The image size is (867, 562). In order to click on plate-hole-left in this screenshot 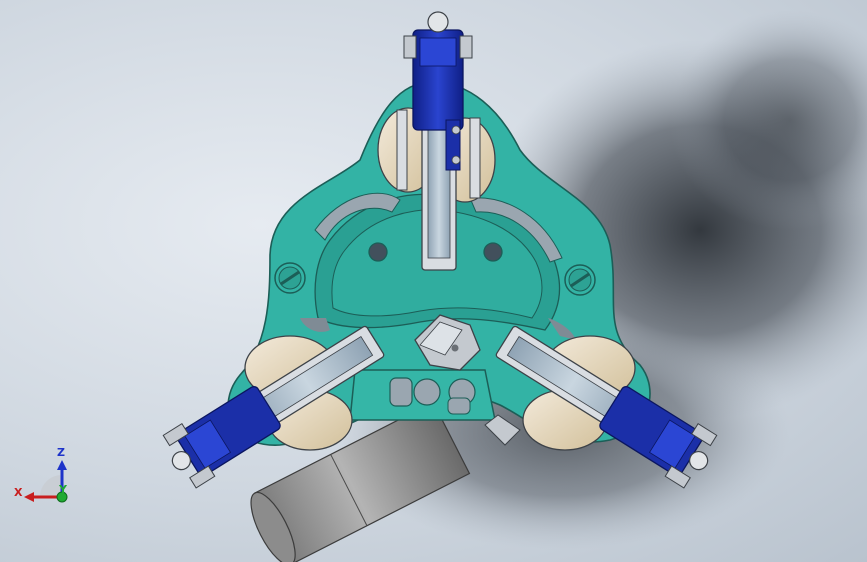, I will do `click(378, 252)`.